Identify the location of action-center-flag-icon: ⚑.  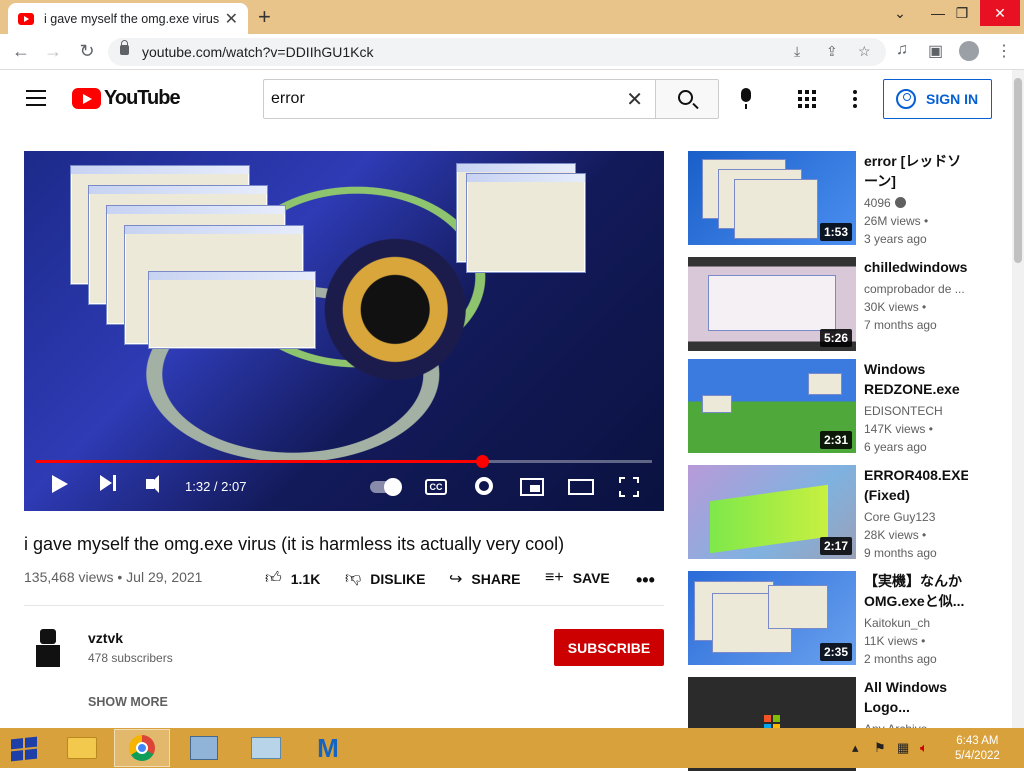
(880, 748).